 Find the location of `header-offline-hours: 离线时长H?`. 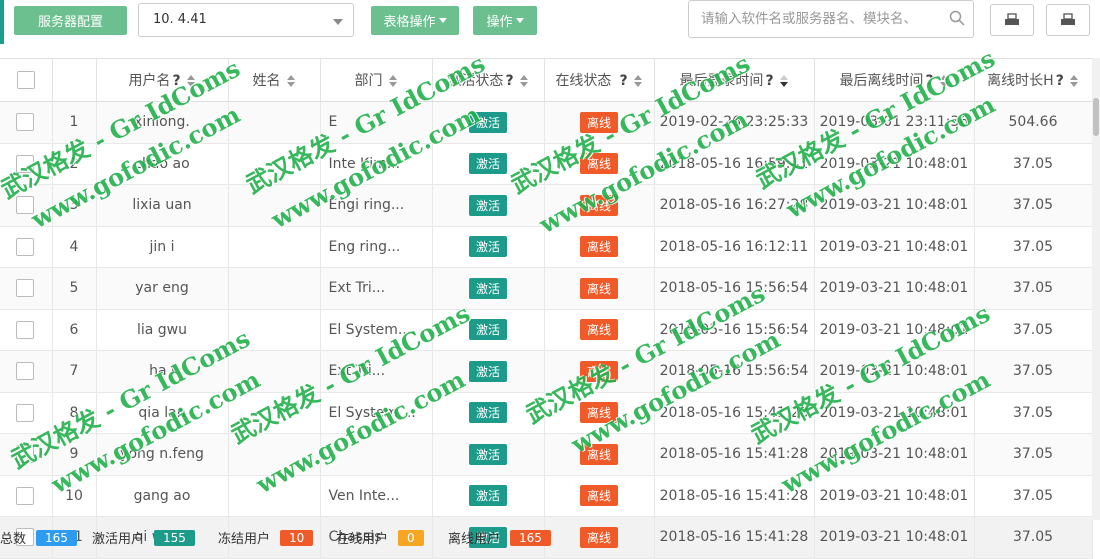

header-offline-hours: 离线时长H? is located at coordinates (1033, 80).